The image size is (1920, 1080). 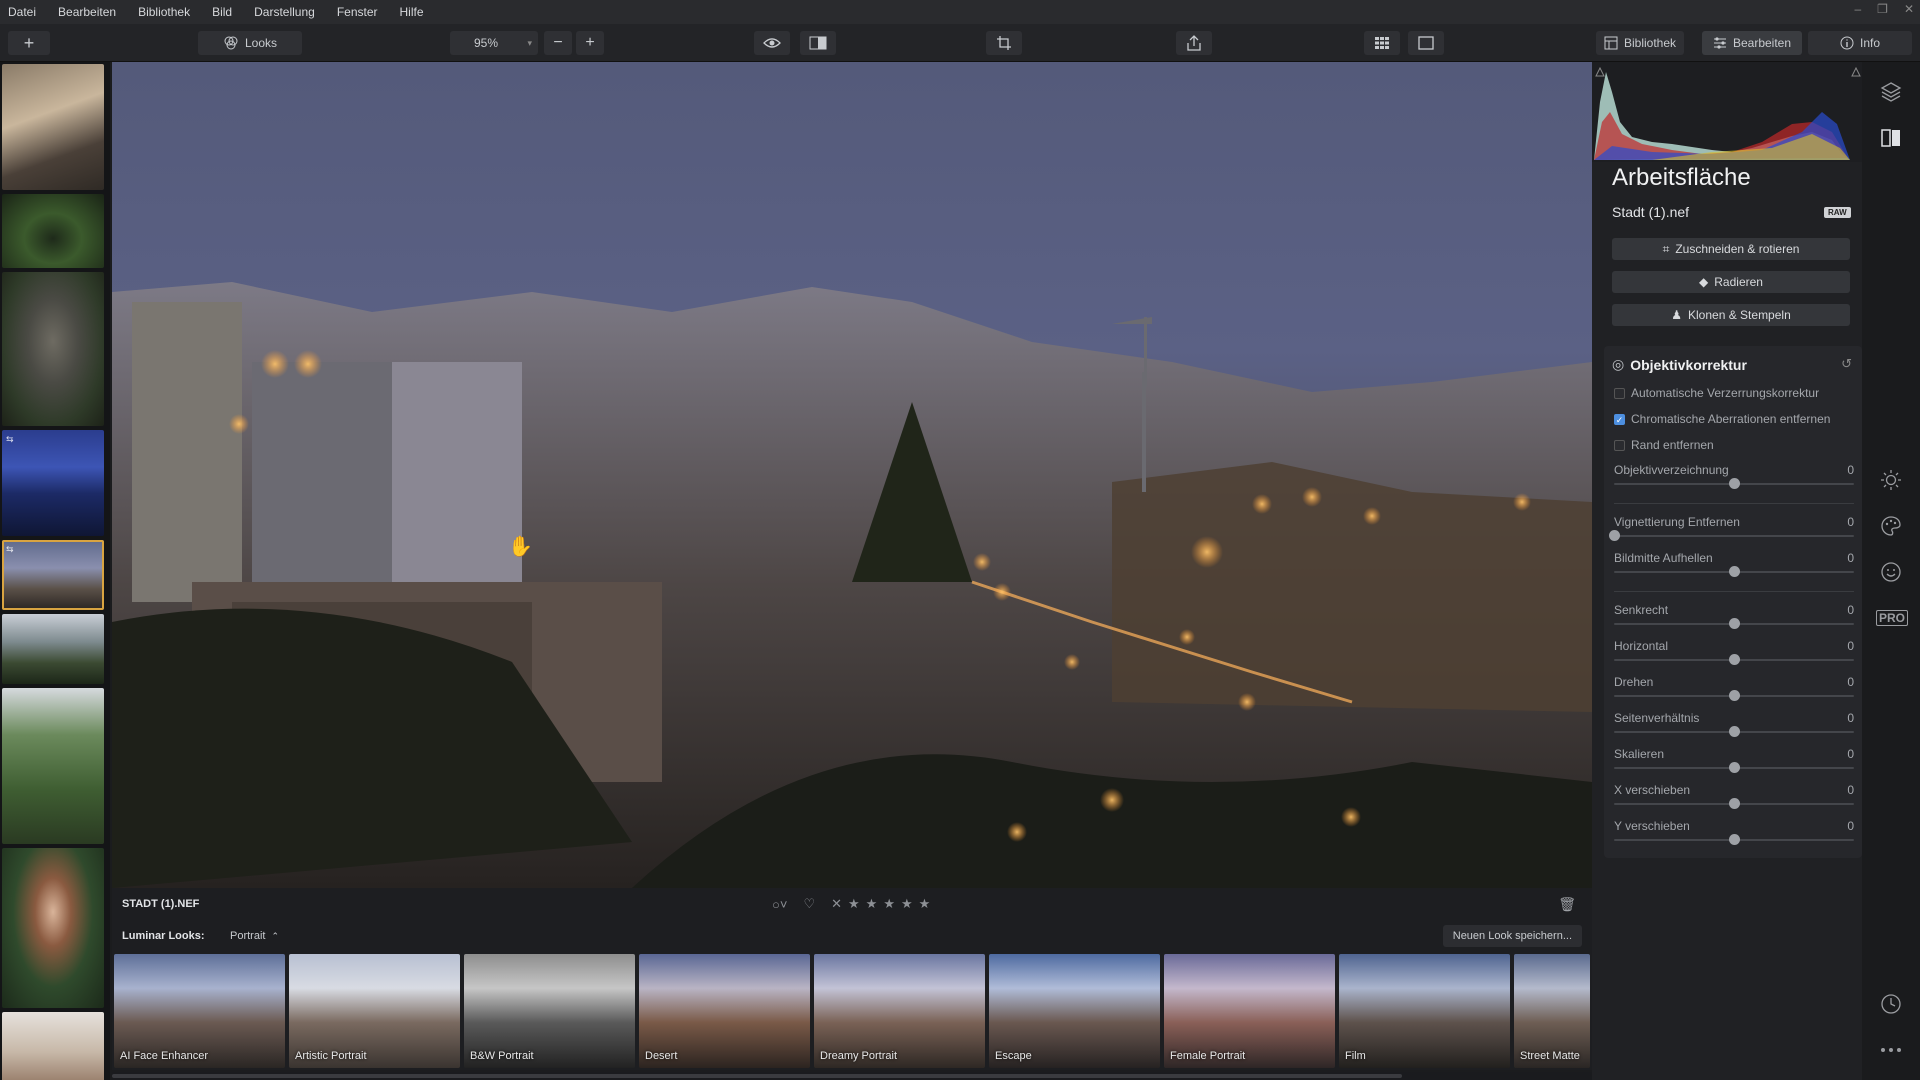 What do you see at coordinates (590, 43) in the screenshot?
I see `zoom-in-button: +` at bounding box center [590, 43].